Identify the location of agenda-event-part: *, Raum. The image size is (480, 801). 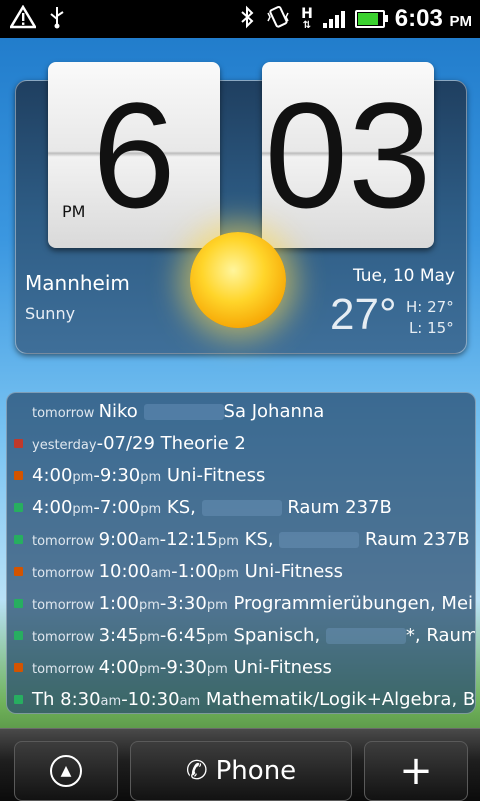
(440, 635).